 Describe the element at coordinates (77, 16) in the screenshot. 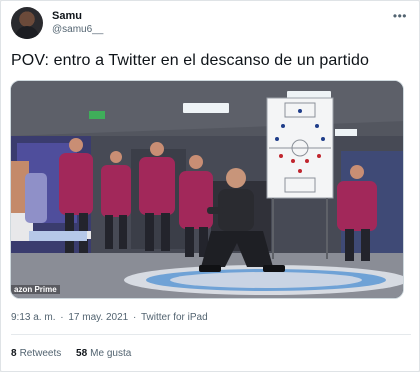

I see `display-name: Samu` at that location.